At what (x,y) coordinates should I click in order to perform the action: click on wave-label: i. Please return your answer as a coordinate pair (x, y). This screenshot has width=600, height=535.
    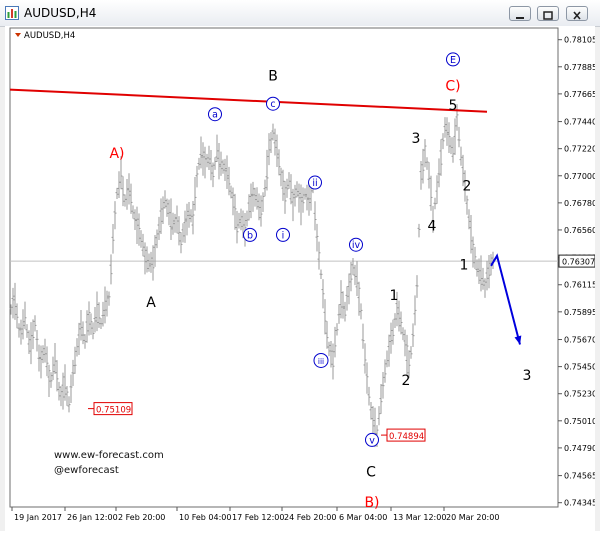
    Looking at the image, I should click on (283, 234).